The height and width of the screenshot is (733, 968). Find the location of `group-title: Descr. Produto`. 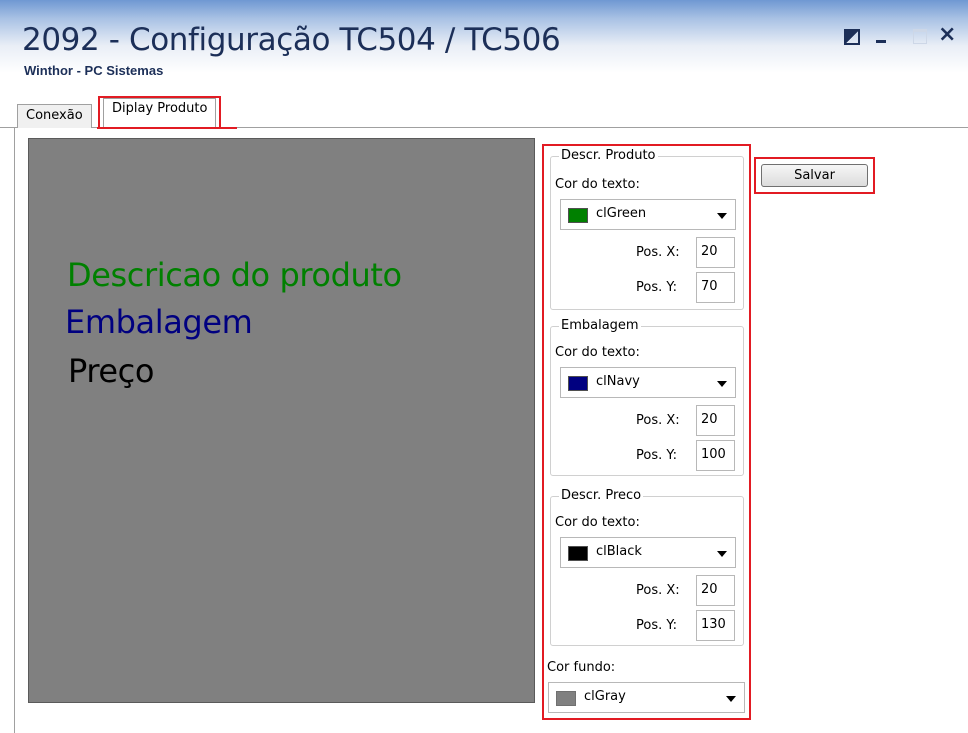

group-title: Descr. Produto is located at coordinates (608, 155).